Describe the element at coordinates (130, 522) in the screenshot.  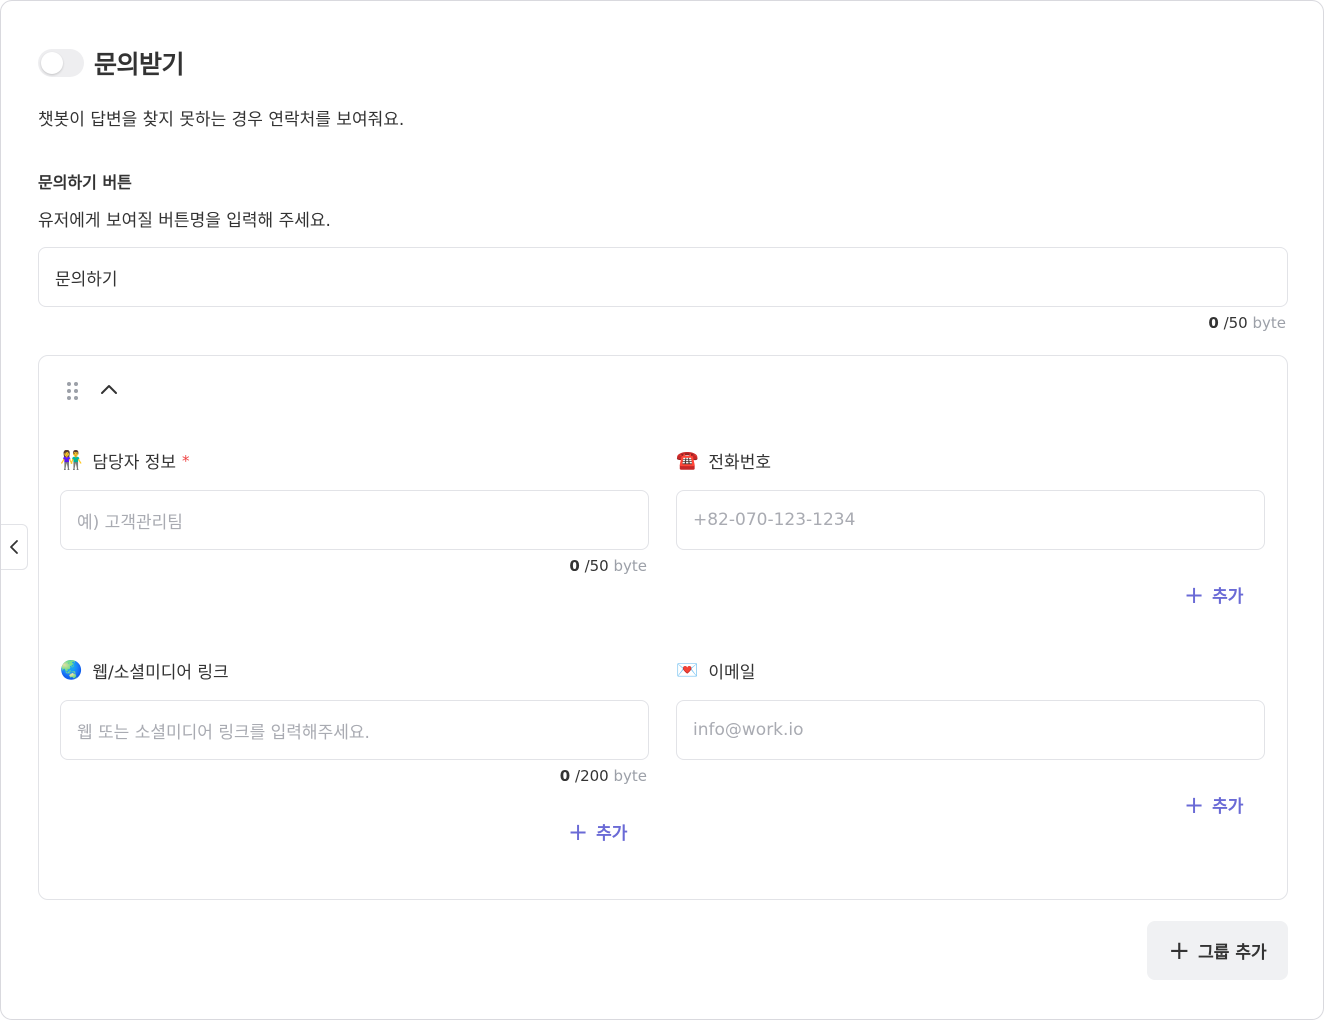
I see `manager-placeholder: 예) 고객관리팀` at that location.